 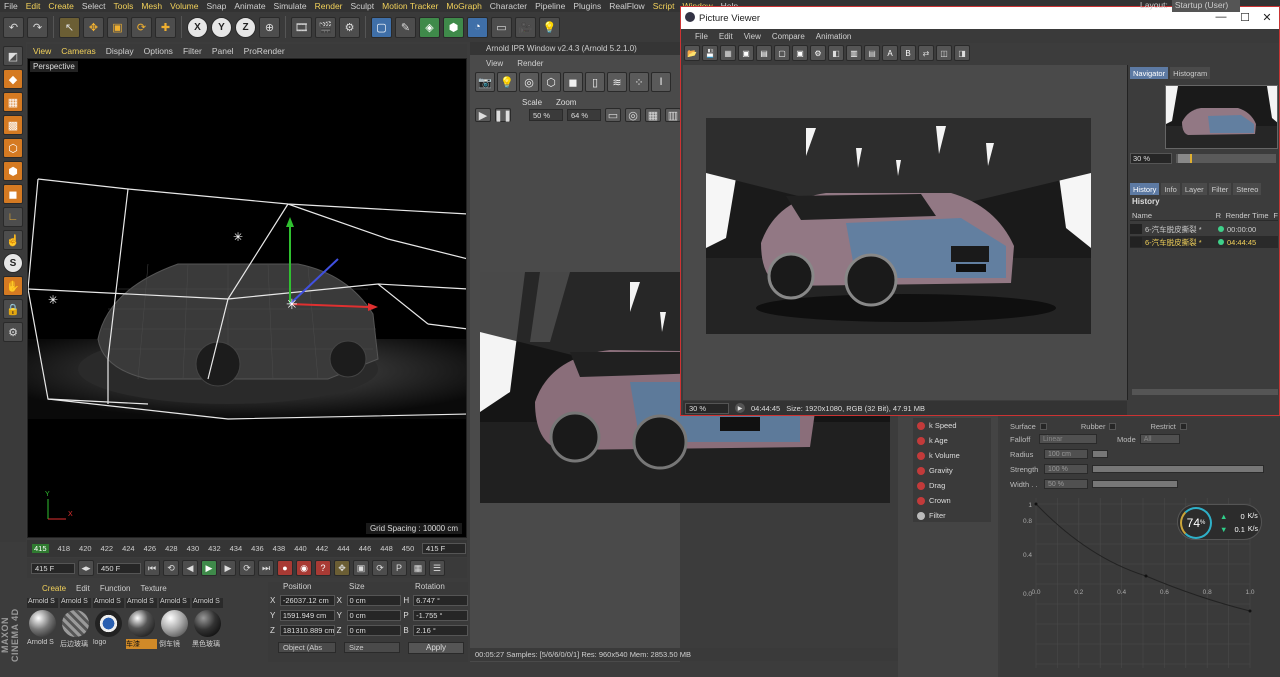 I want to click on ipr-pause-icon: ❚❚, so click(x=503, y=115).